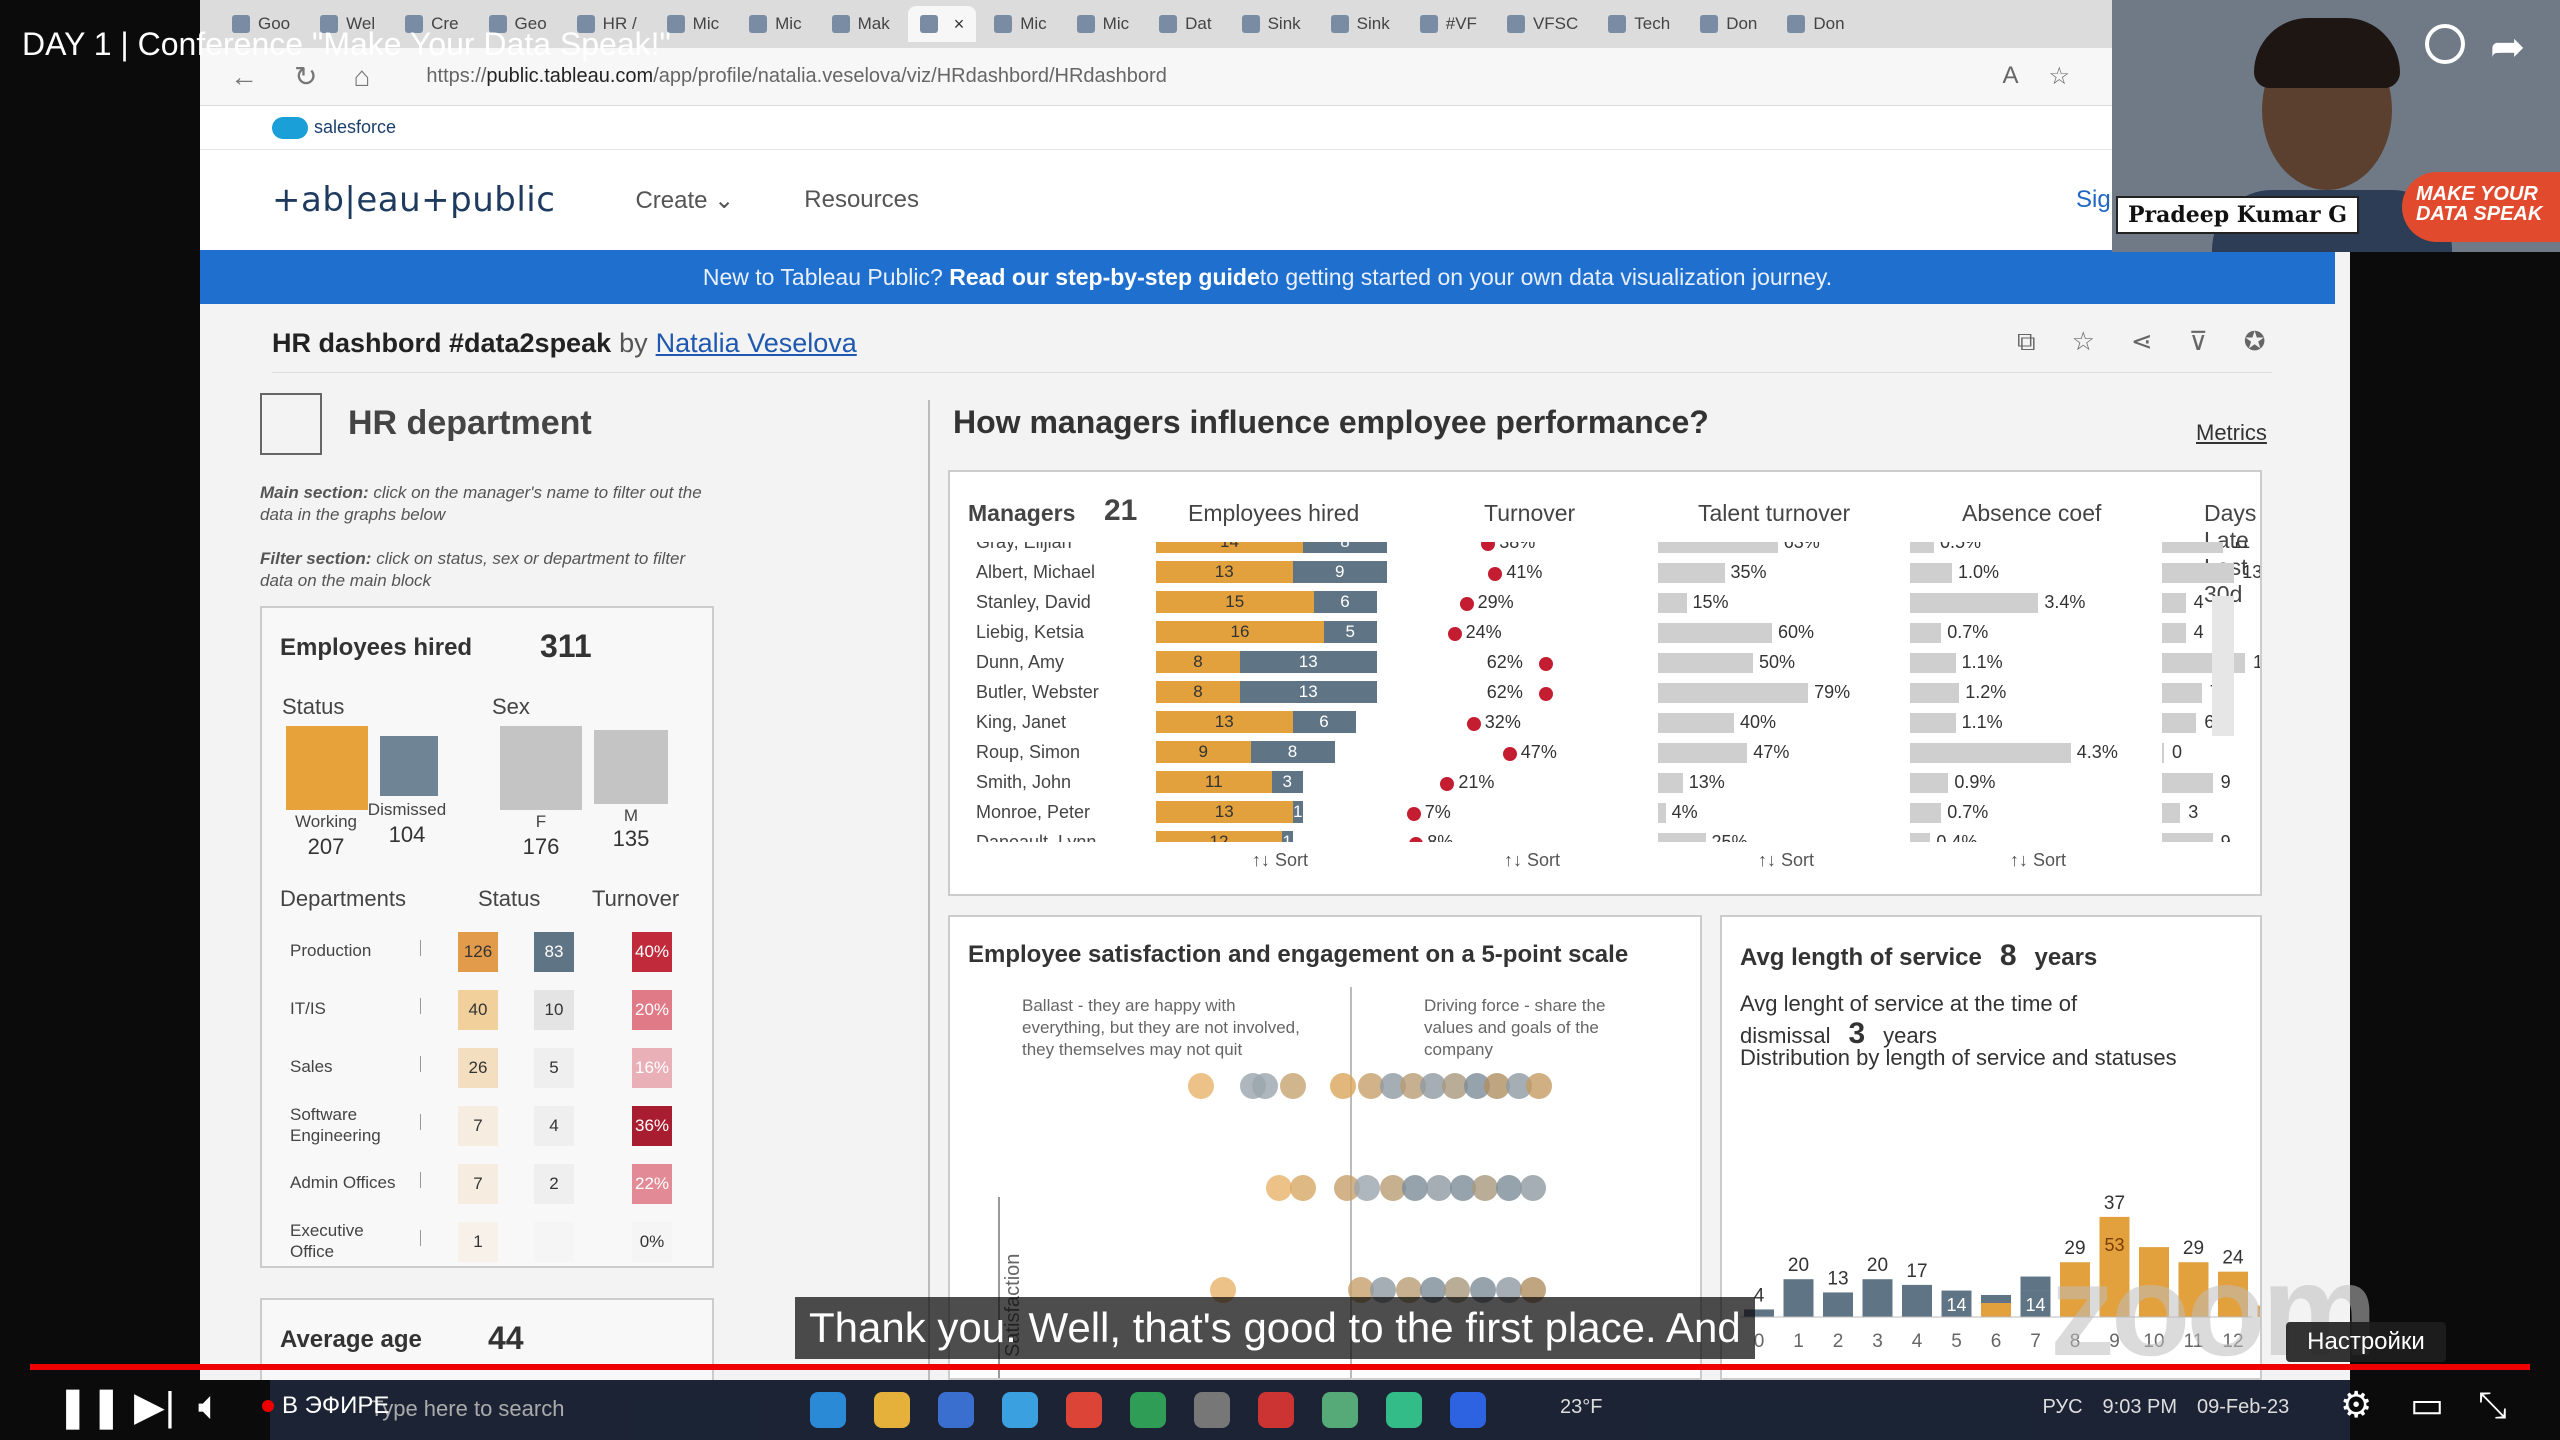 The image size is (2560, 1440). What do you see at coordinates (2010, 76) in the screenshot?
I see `read-aloud-icon: A` at bounding box center [2010, 76].